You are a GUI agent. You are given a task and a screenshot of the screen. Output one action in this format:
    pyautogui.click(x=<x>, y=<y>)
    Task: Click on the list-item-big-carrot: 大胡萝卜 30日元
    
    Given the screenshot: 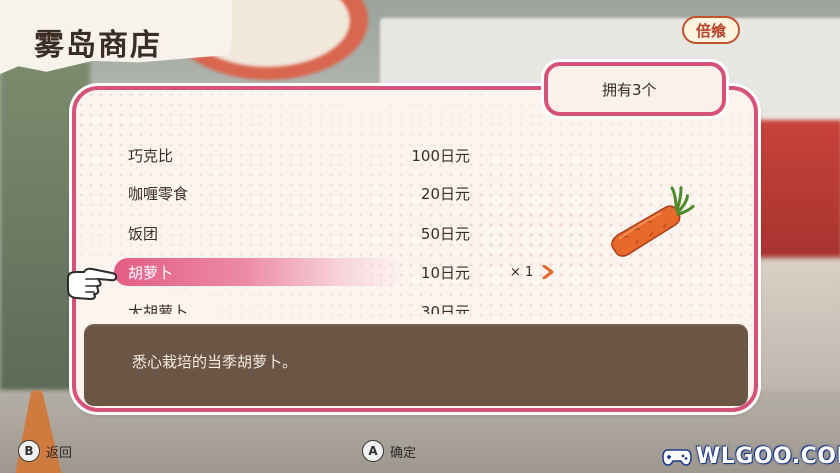 What is the action you would take?
    pyautogui.click(x=347, y=305)
    